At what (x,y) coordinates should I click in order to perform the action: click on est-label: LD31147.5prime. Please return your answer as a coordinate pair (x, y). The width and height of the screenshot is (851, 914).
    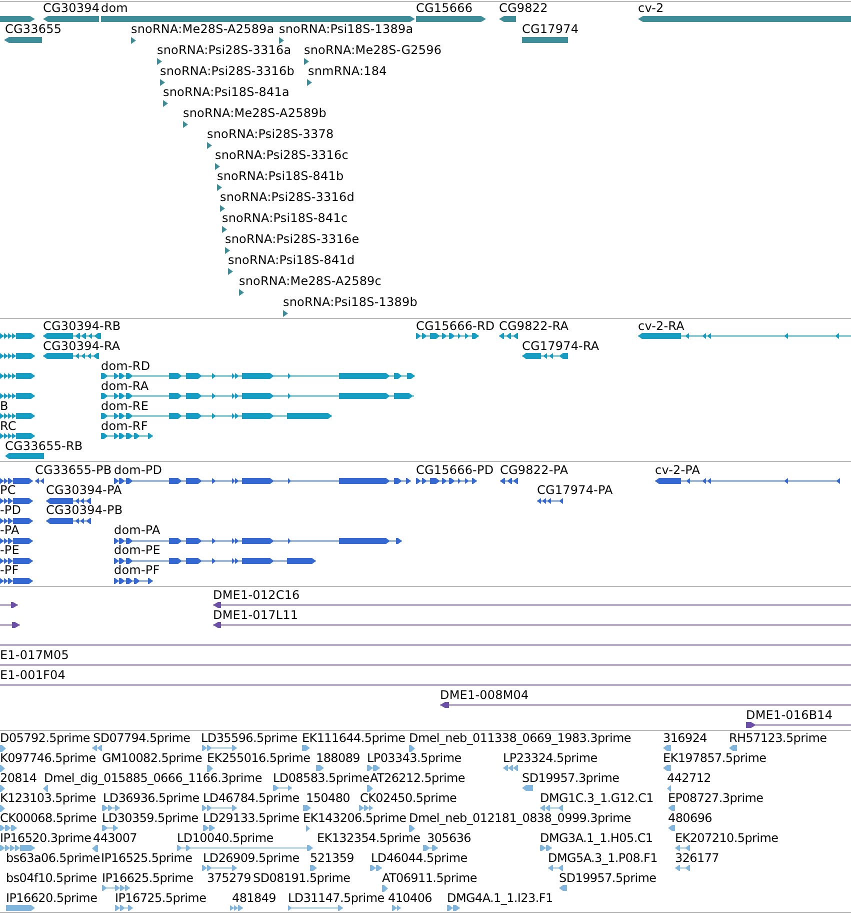
    Looking at the image, I should click on (336, 898).